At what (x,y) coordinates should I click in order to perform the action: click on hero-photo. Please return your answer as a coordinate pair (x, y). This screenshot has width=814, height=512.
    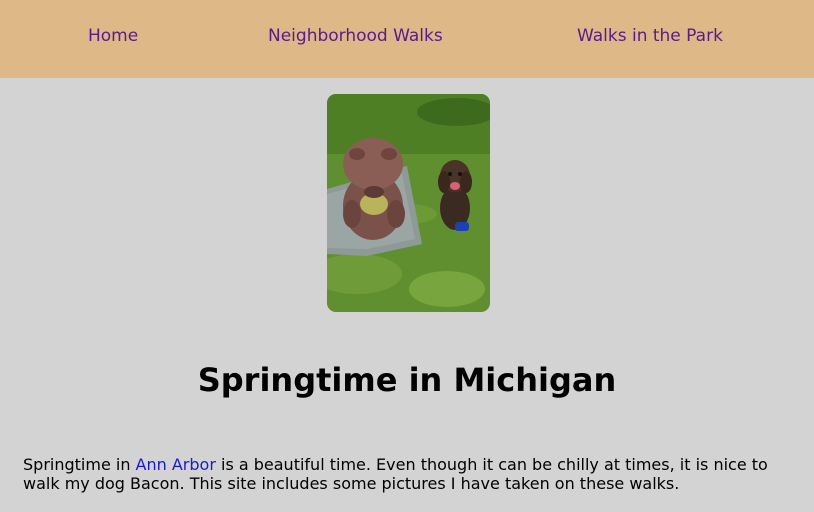
    Looking at the image, I should click on (408, 203).